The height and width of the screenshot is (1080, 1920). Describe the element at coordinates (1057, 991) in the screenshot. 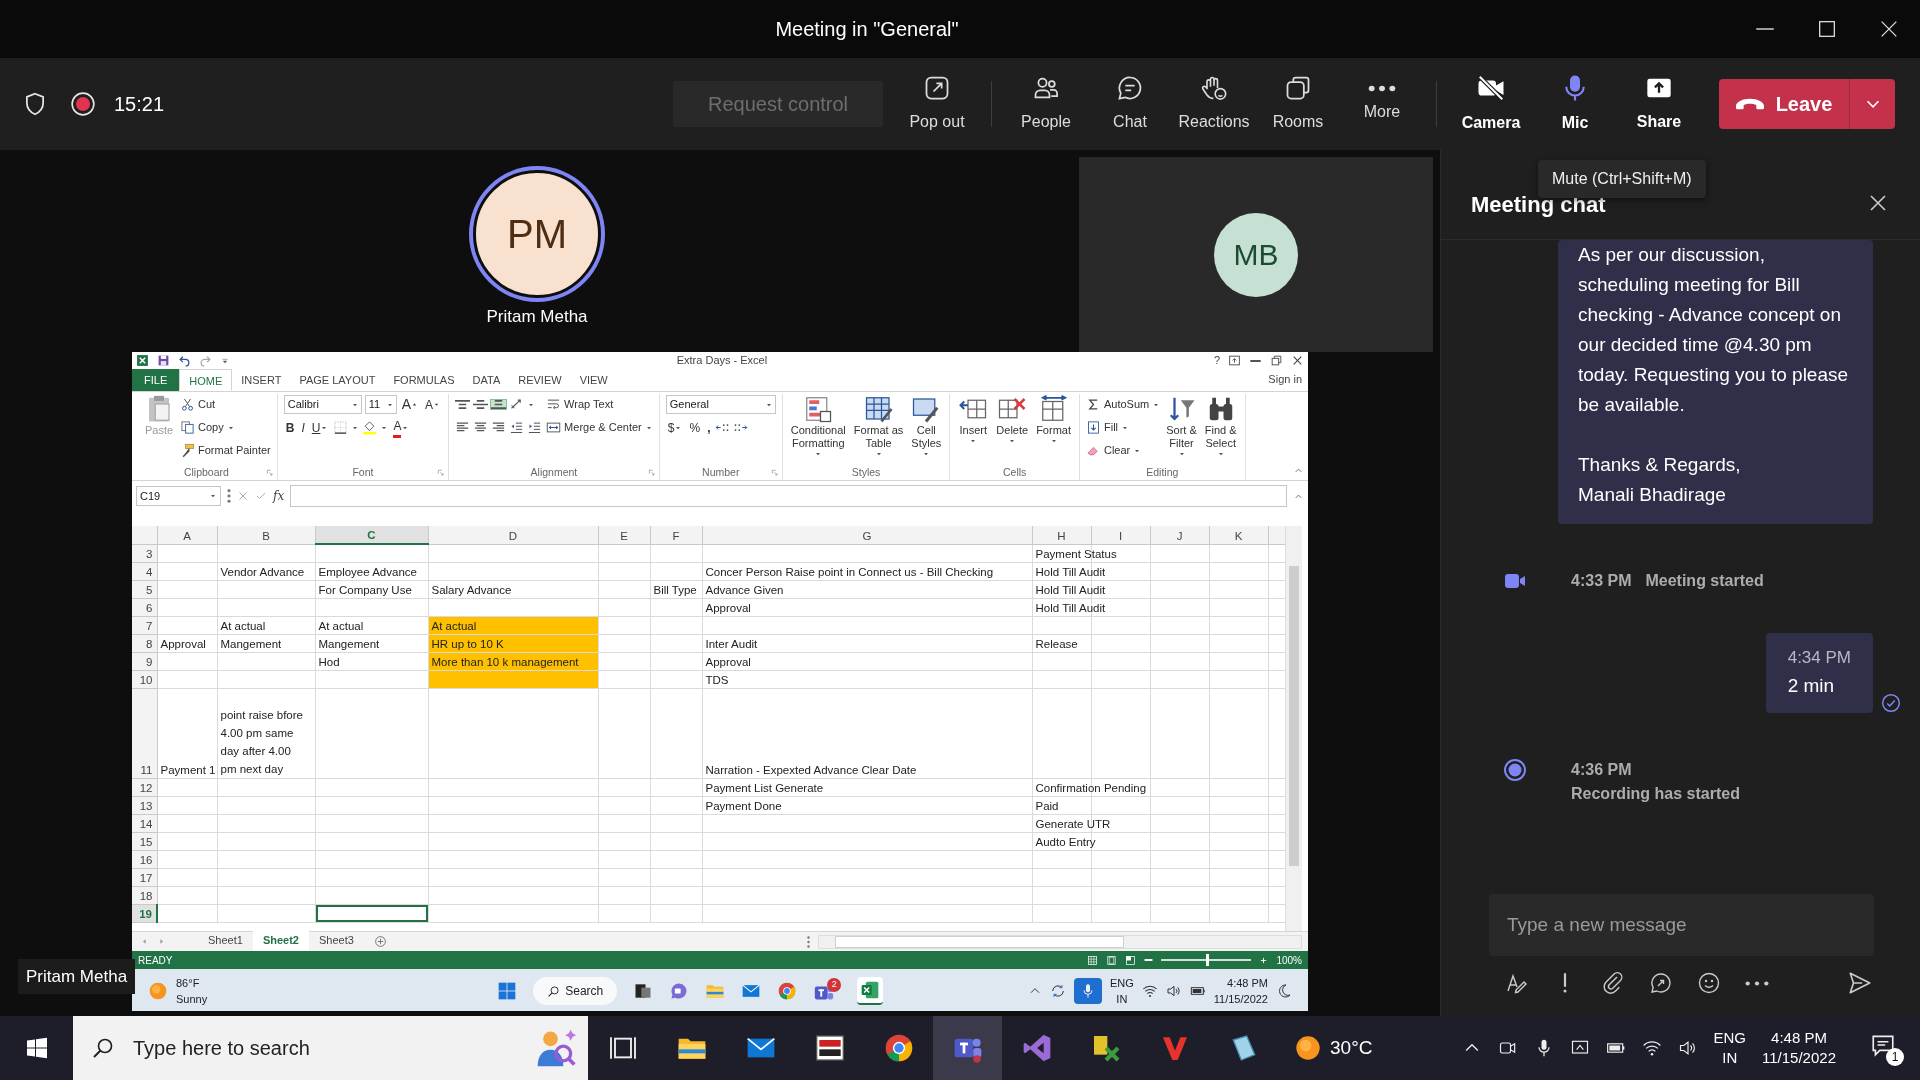

I see `sync-icon` at that location.